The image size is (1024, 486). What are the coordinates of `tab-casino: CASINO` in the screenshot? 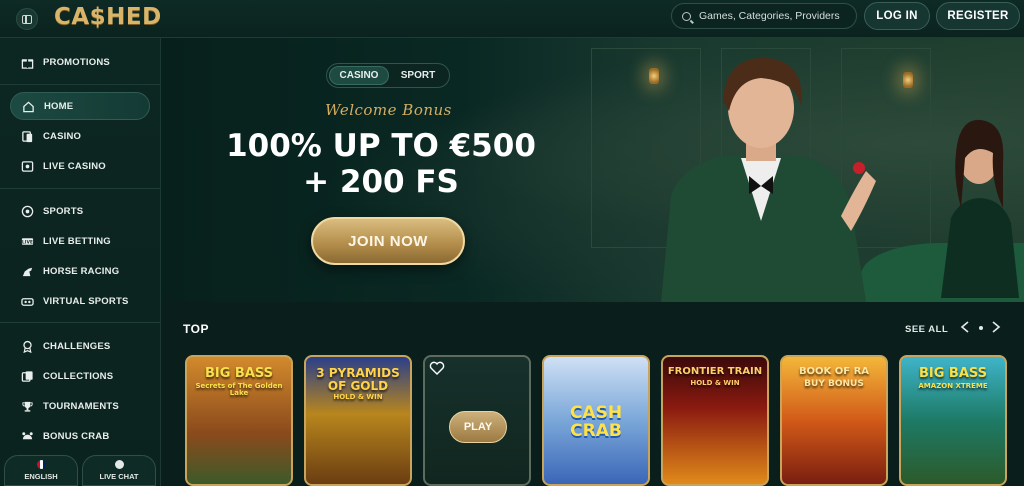 It's located at (359, 75).